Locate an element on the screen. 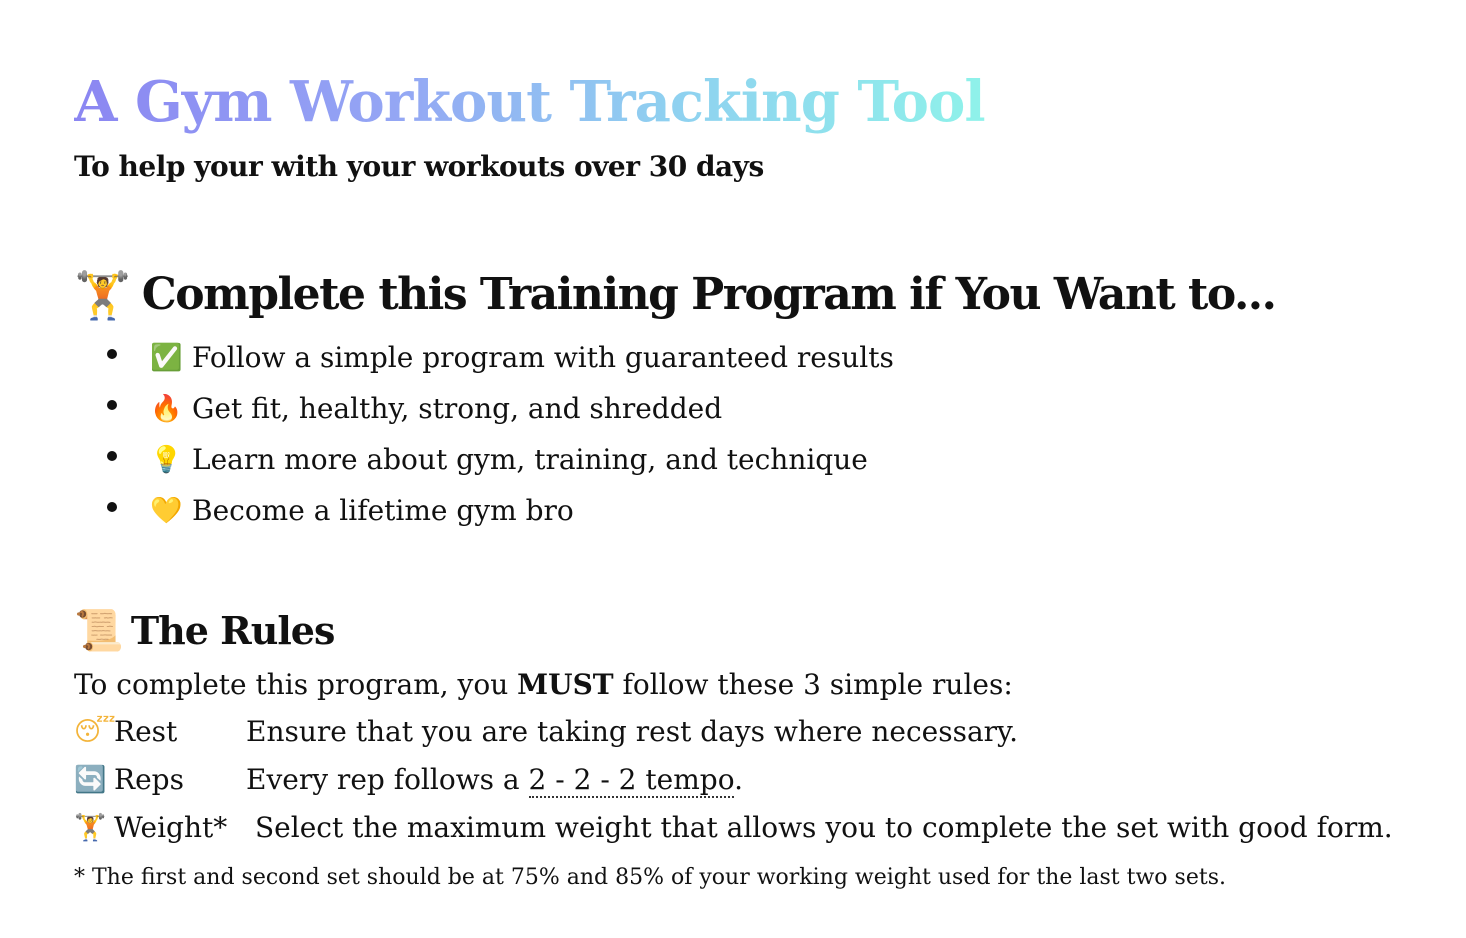  sleeping-face-icon: 😴 is located at coordinates (95, 732).